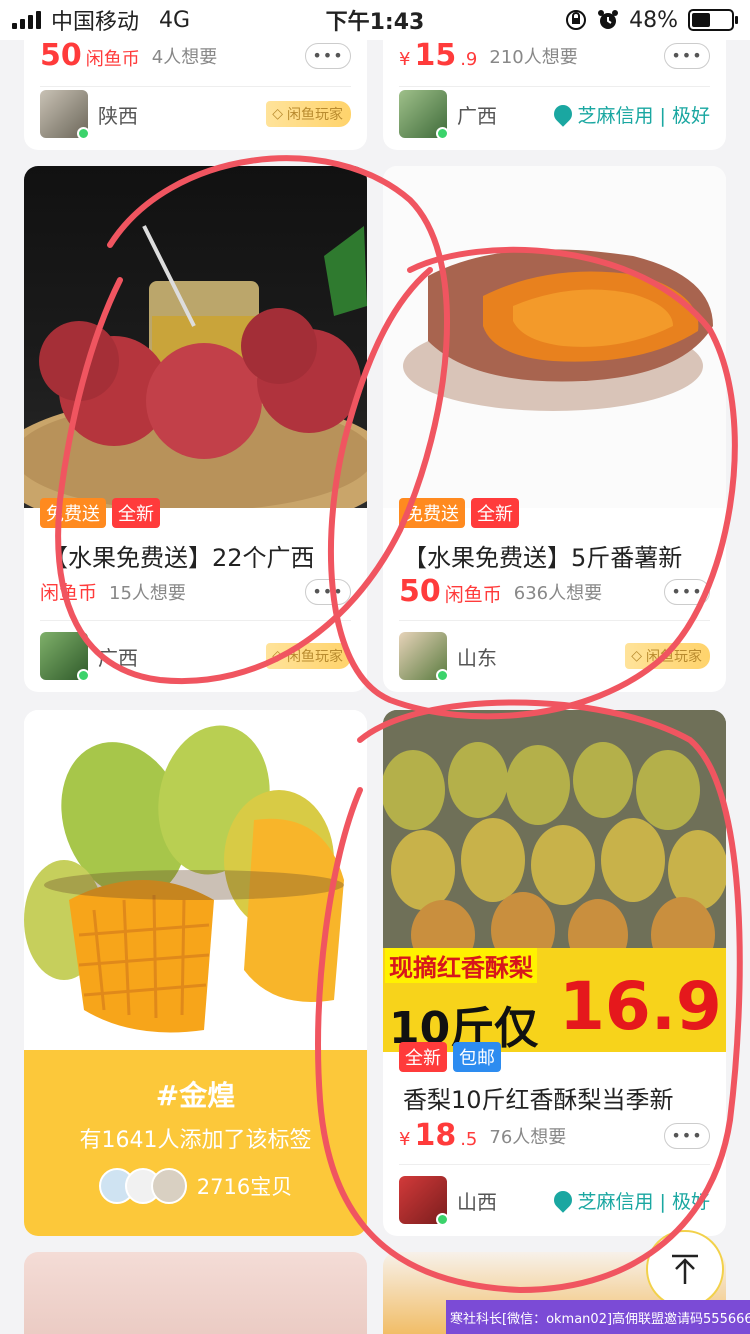 This screenshot has height=1334, width=750. What do you see at coordinates (461, 965) in the screenshot?
I see `banner-text: 现摘红香酥梨` at bounding box center [461, 965].